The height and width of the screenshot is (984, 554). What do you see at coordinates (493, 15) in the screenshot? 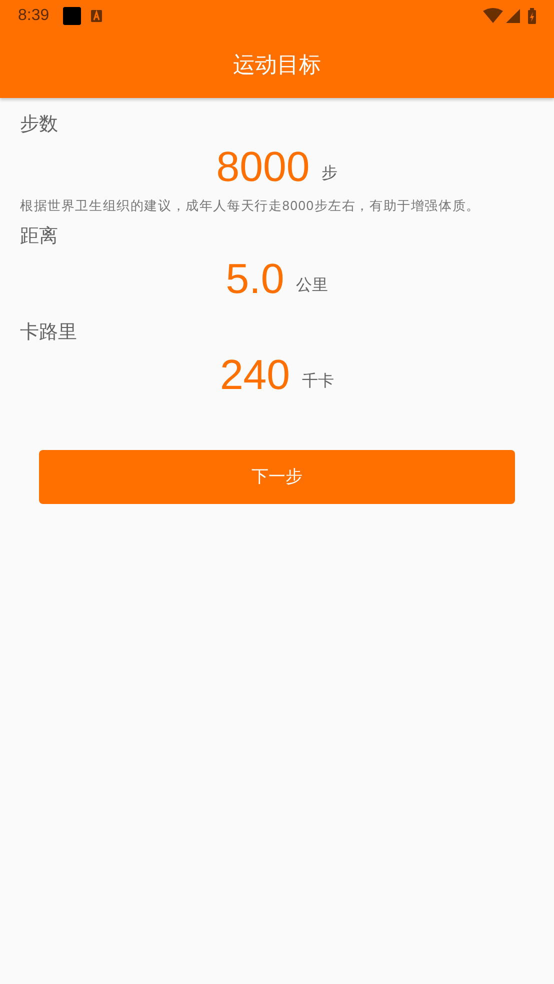
I see `wifi-icon` at bounding box center [493, 15].